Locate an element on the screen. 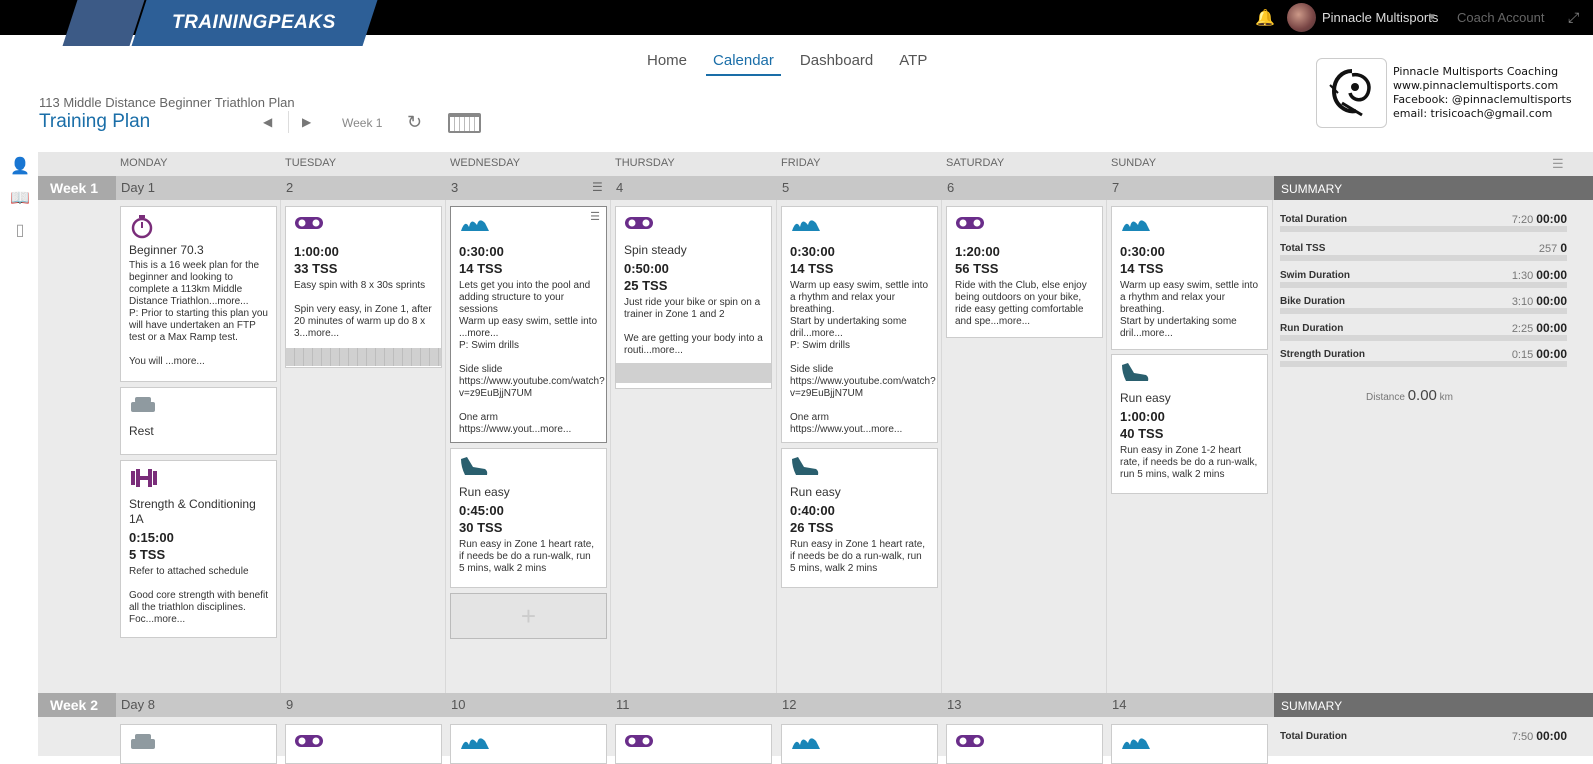  tab-home: Home is located at coordinates (667, 63).